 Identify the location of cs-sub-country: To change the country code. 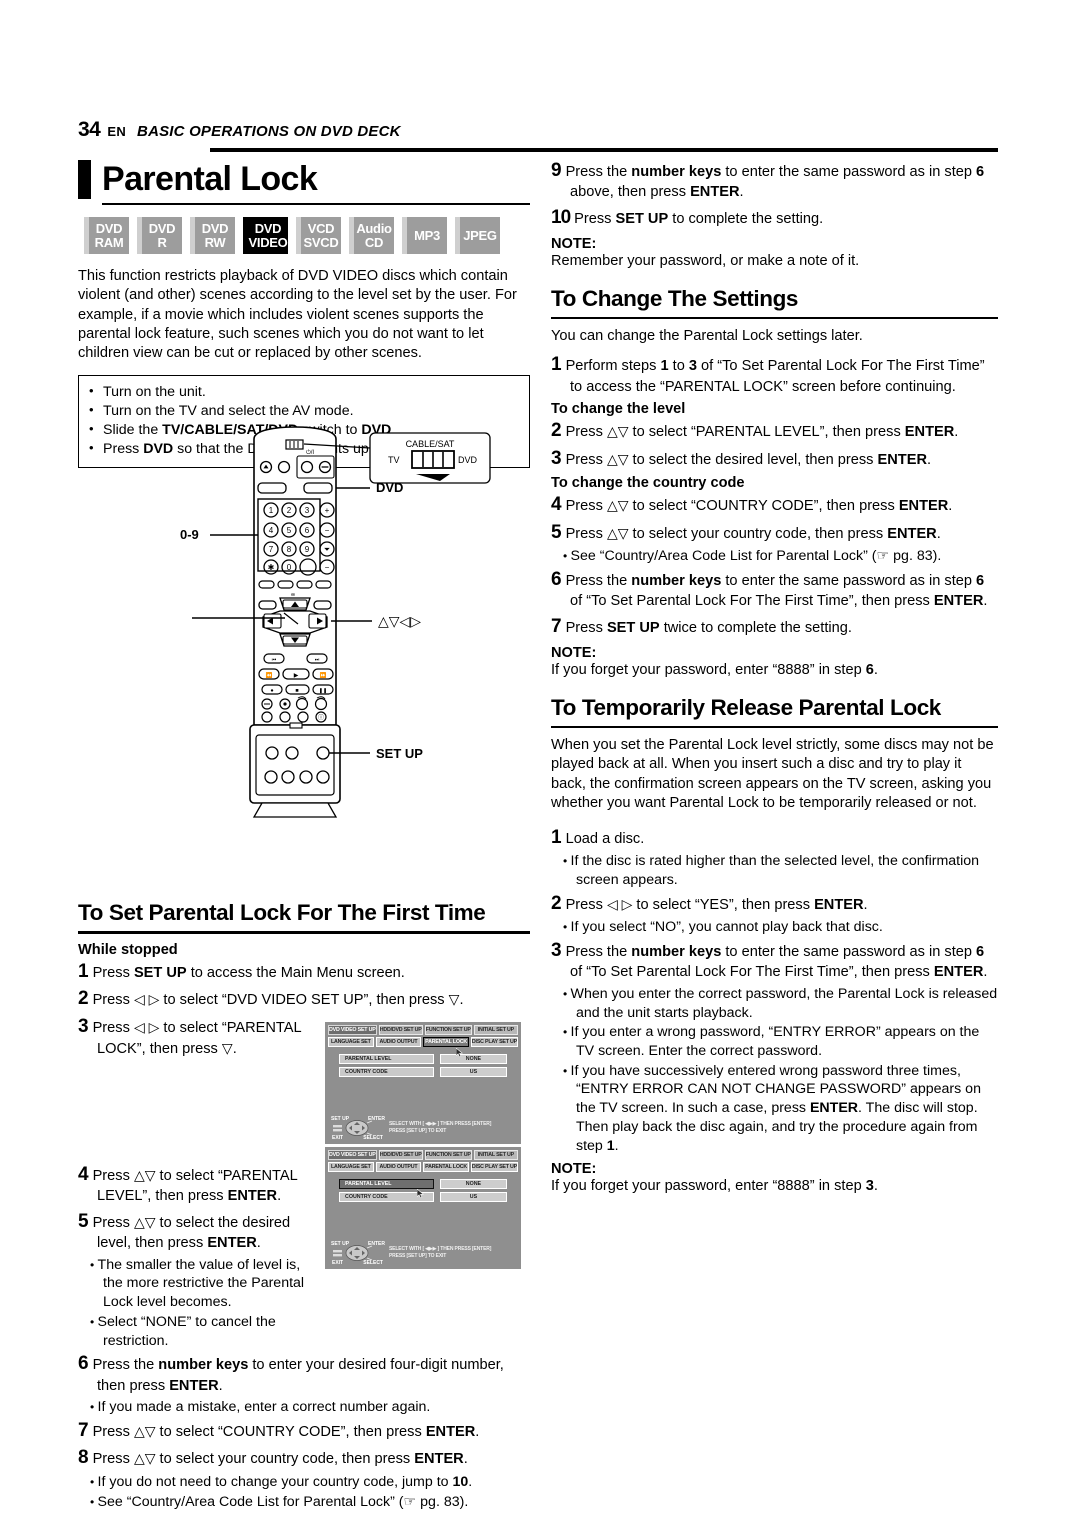
(648, 483).